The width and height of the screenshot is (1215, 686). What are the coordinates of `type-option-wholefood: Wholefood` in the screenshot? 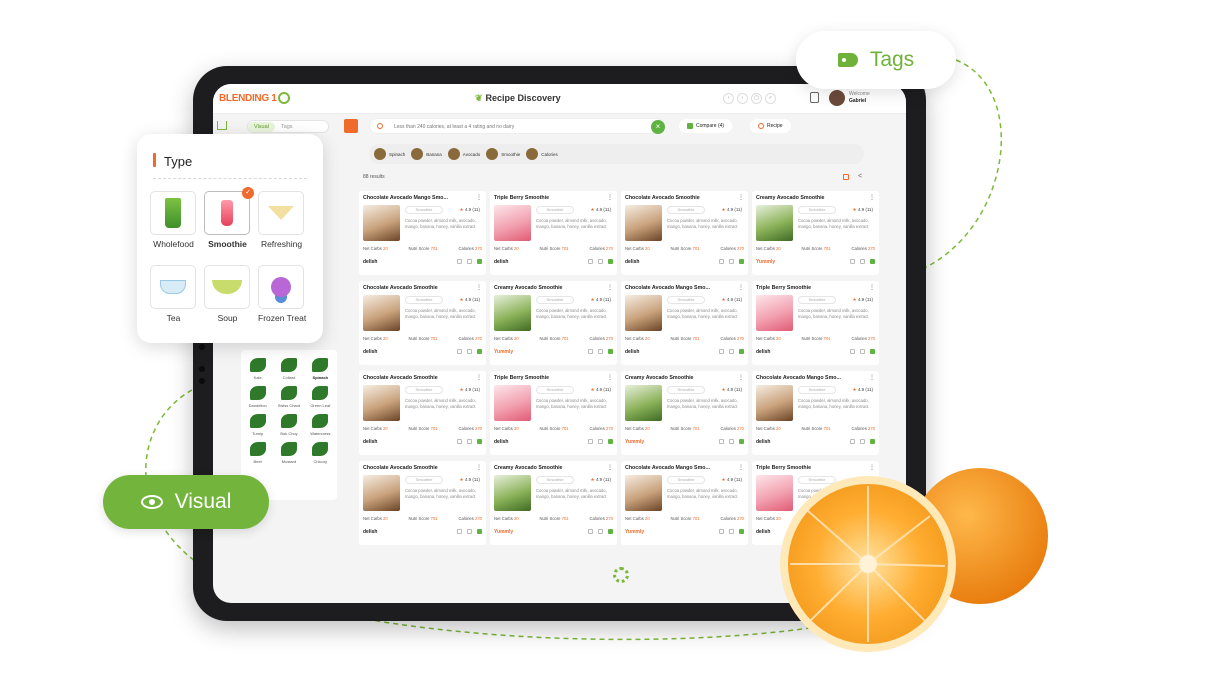 It's located at (173, 220).